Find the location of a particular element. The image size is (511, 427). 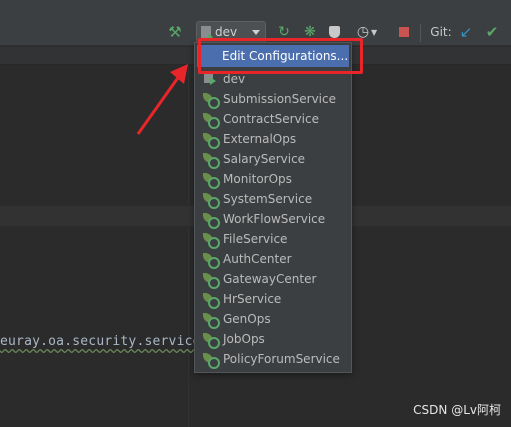

run-config-label: dev is located at coordinates (226, 32).